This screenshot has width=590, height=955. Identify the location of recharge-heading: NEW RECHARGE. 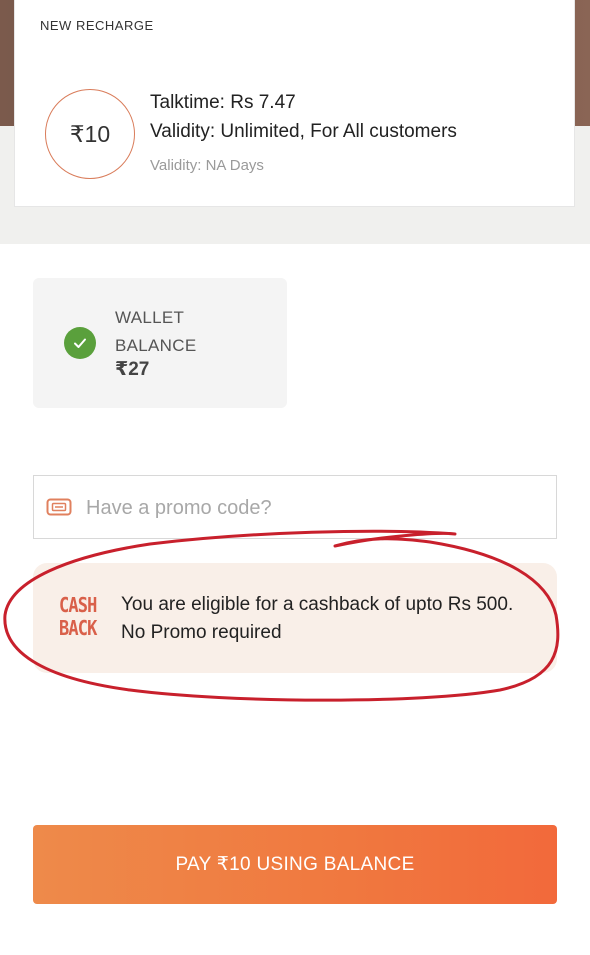
(97, 25).